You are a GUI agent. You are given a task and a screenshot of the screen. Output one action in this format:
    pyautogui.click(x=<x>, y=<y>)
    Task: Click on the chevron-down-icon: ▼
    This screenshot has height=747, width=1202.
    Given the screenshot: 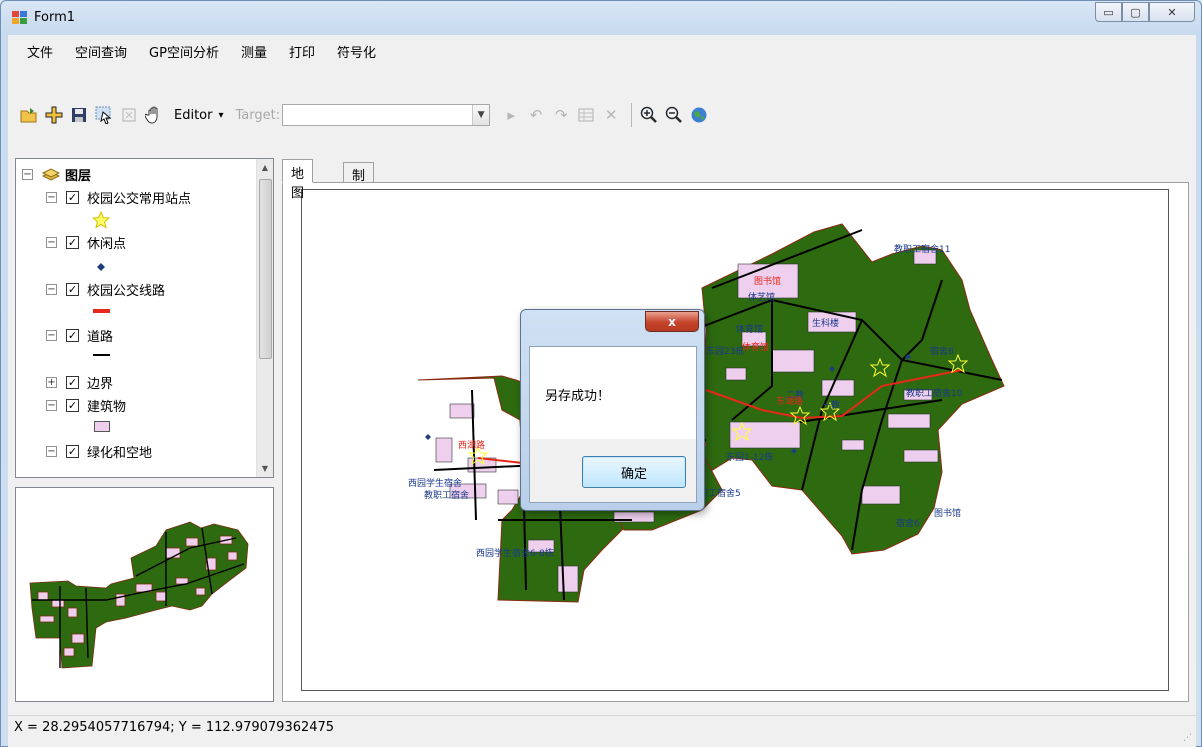 What is the action you would take?
    pyautogui.click(x=481, y=115)
    